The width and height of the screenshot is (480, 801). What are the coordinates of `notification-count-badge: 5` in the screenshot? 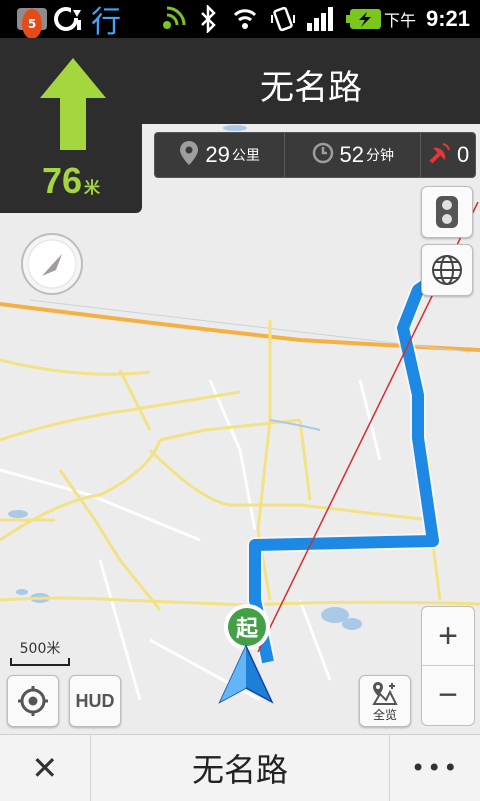 It's located at (32, 24).